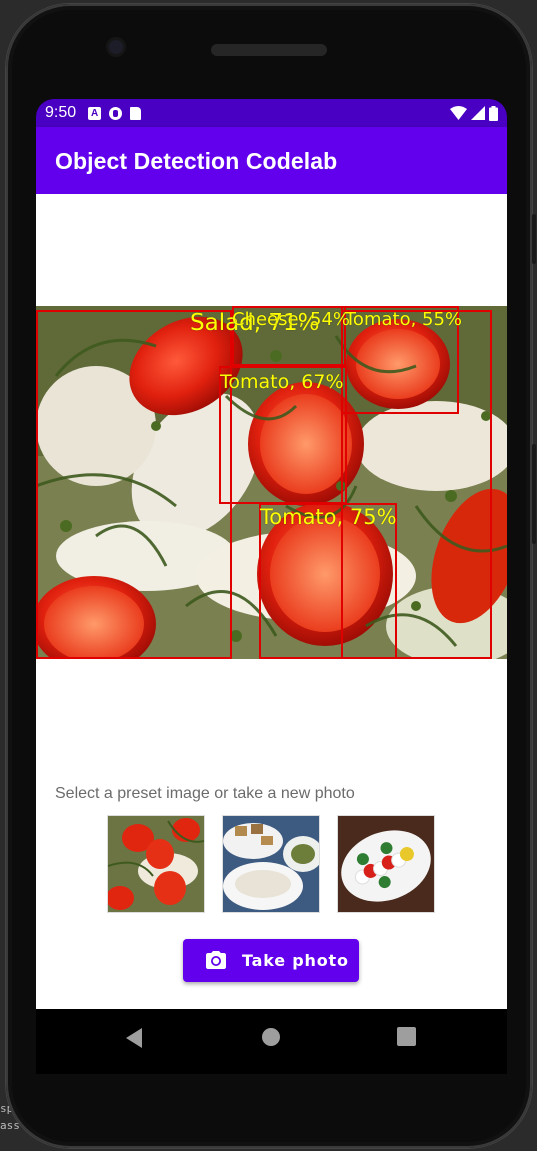 The width and height of the screenshot is (537, 1151). Describe the element at coordinates (406, 1036) in the screenshot. I see `recents-icon` at that location.